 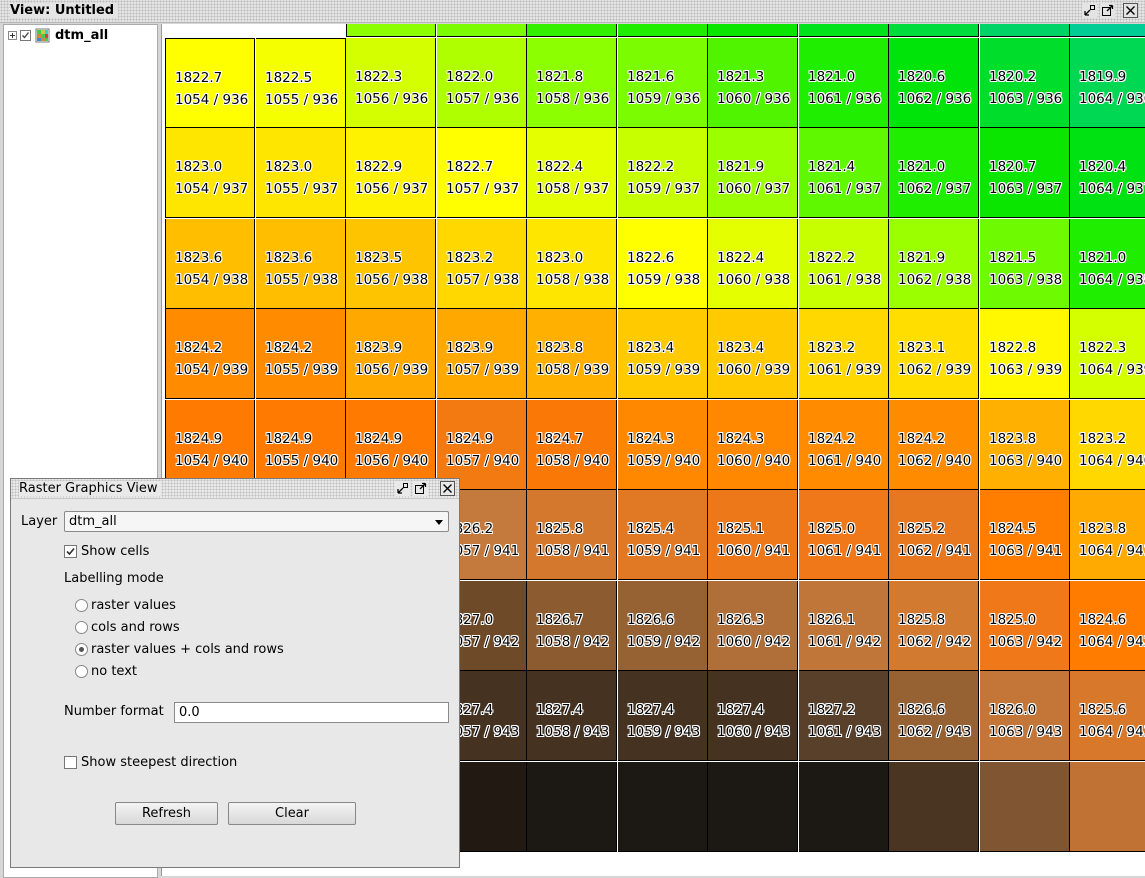 I want to click on cell-col-row: 1056 / 936, so click(x=392, y=99).